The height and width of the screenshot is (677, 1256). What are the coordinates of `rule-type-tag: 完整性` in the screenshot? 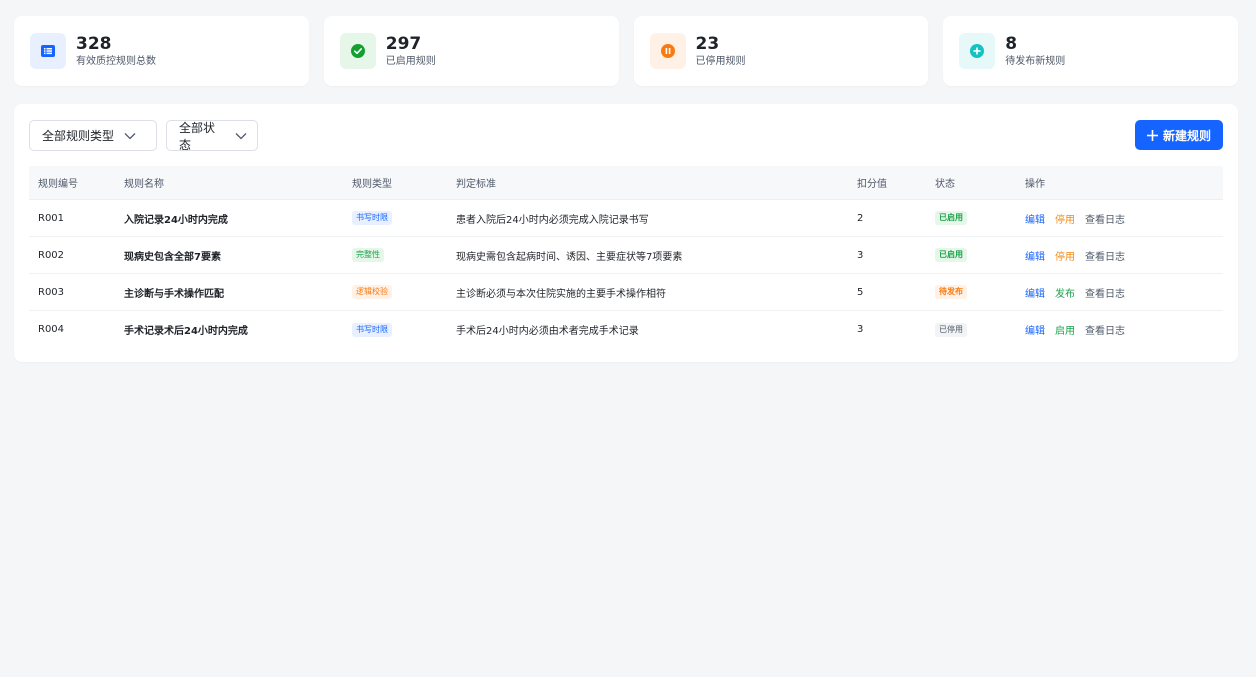 It's located at (368, 255).